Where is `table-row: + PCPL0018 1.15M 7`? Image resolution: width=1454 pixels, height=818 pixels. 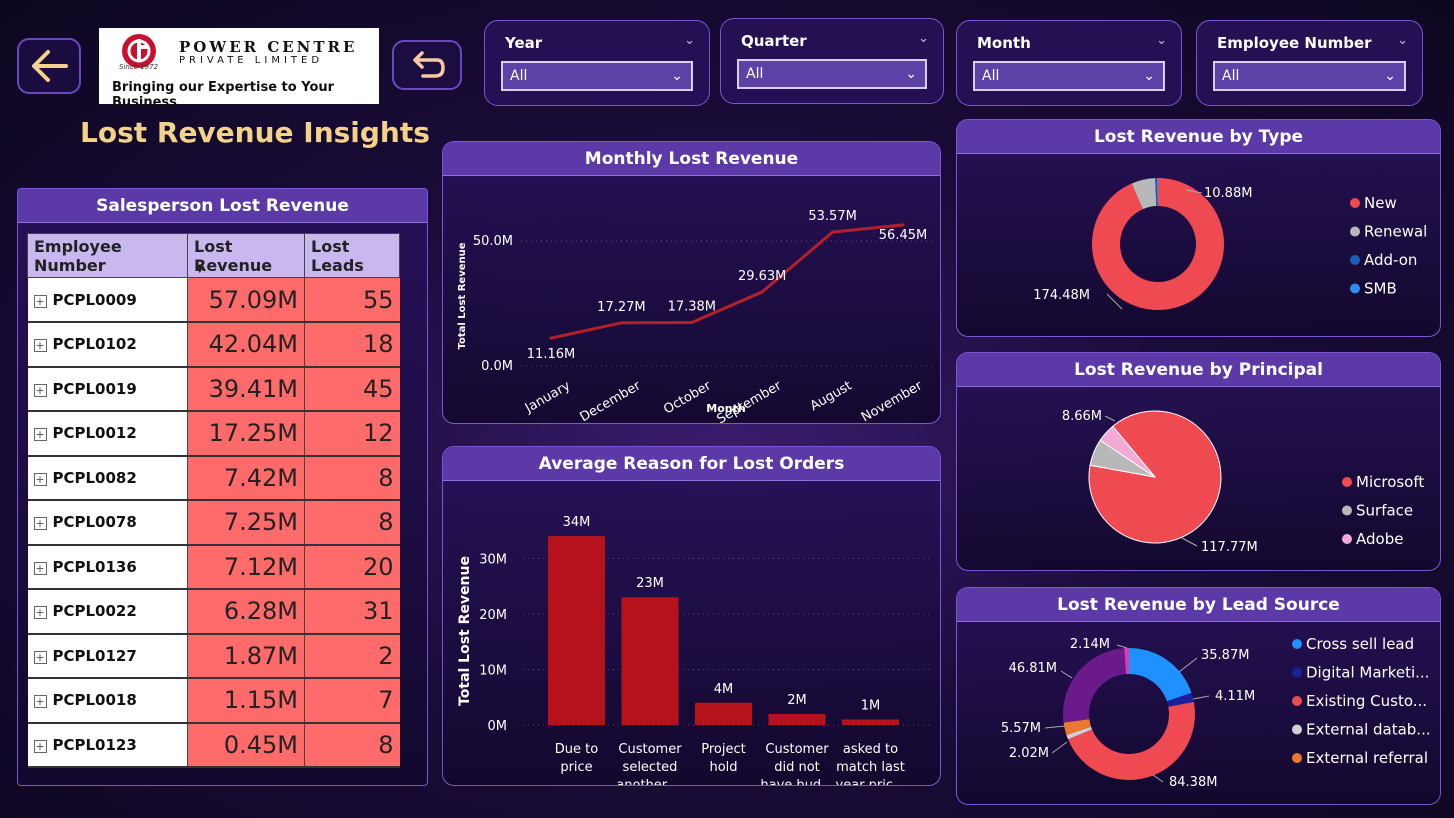 table-row: + PCPL0018 1.15M 7 is located at coordinates (213, 701).